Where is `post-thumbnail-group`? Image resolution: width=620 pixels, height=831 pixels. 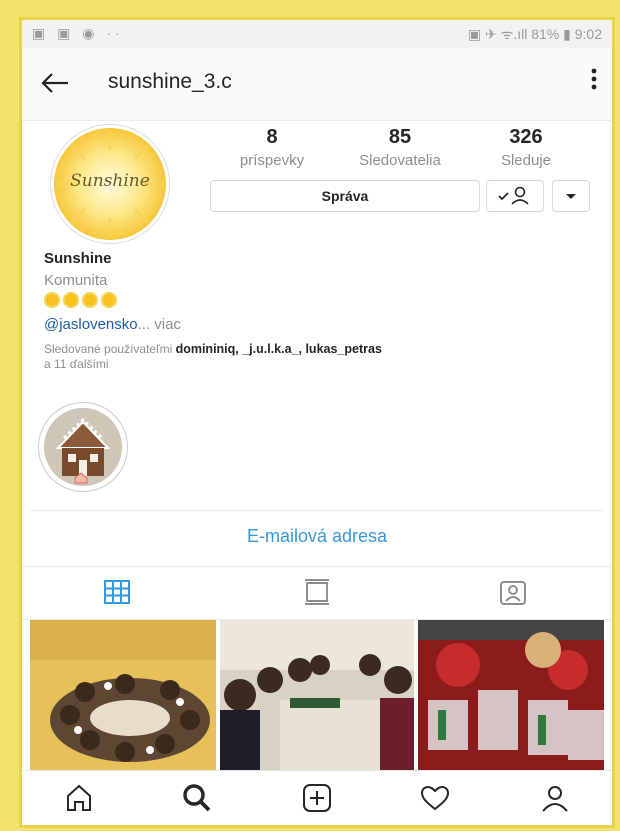 post-thumbnail-group is located at coordinates (317, 695).